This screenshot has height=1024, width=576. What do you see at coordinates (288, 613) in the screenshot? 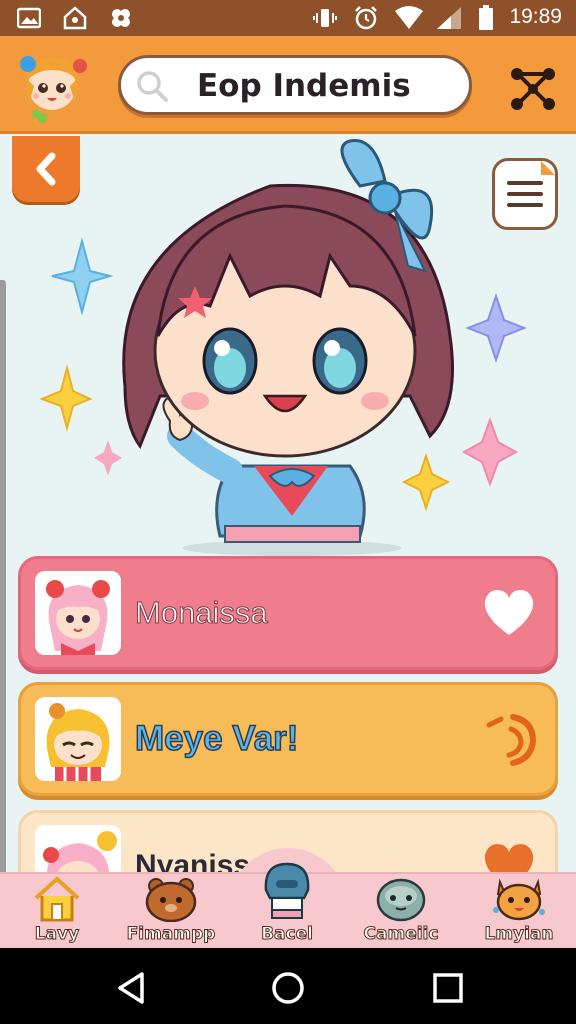
I see `list-item: Monaissa` at bounding box center [288, 613].